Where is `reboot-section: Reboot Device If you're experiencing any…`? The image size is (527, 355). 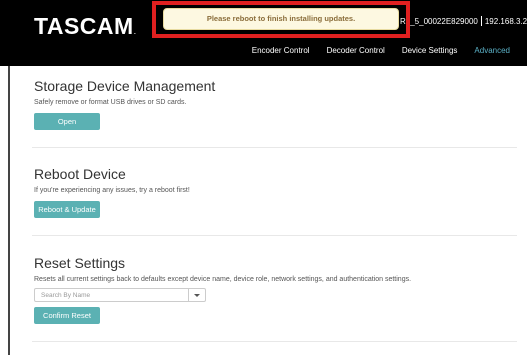 reboot-section: Reboot Device If you're experiencing any… is located at coordinates (112, 192).